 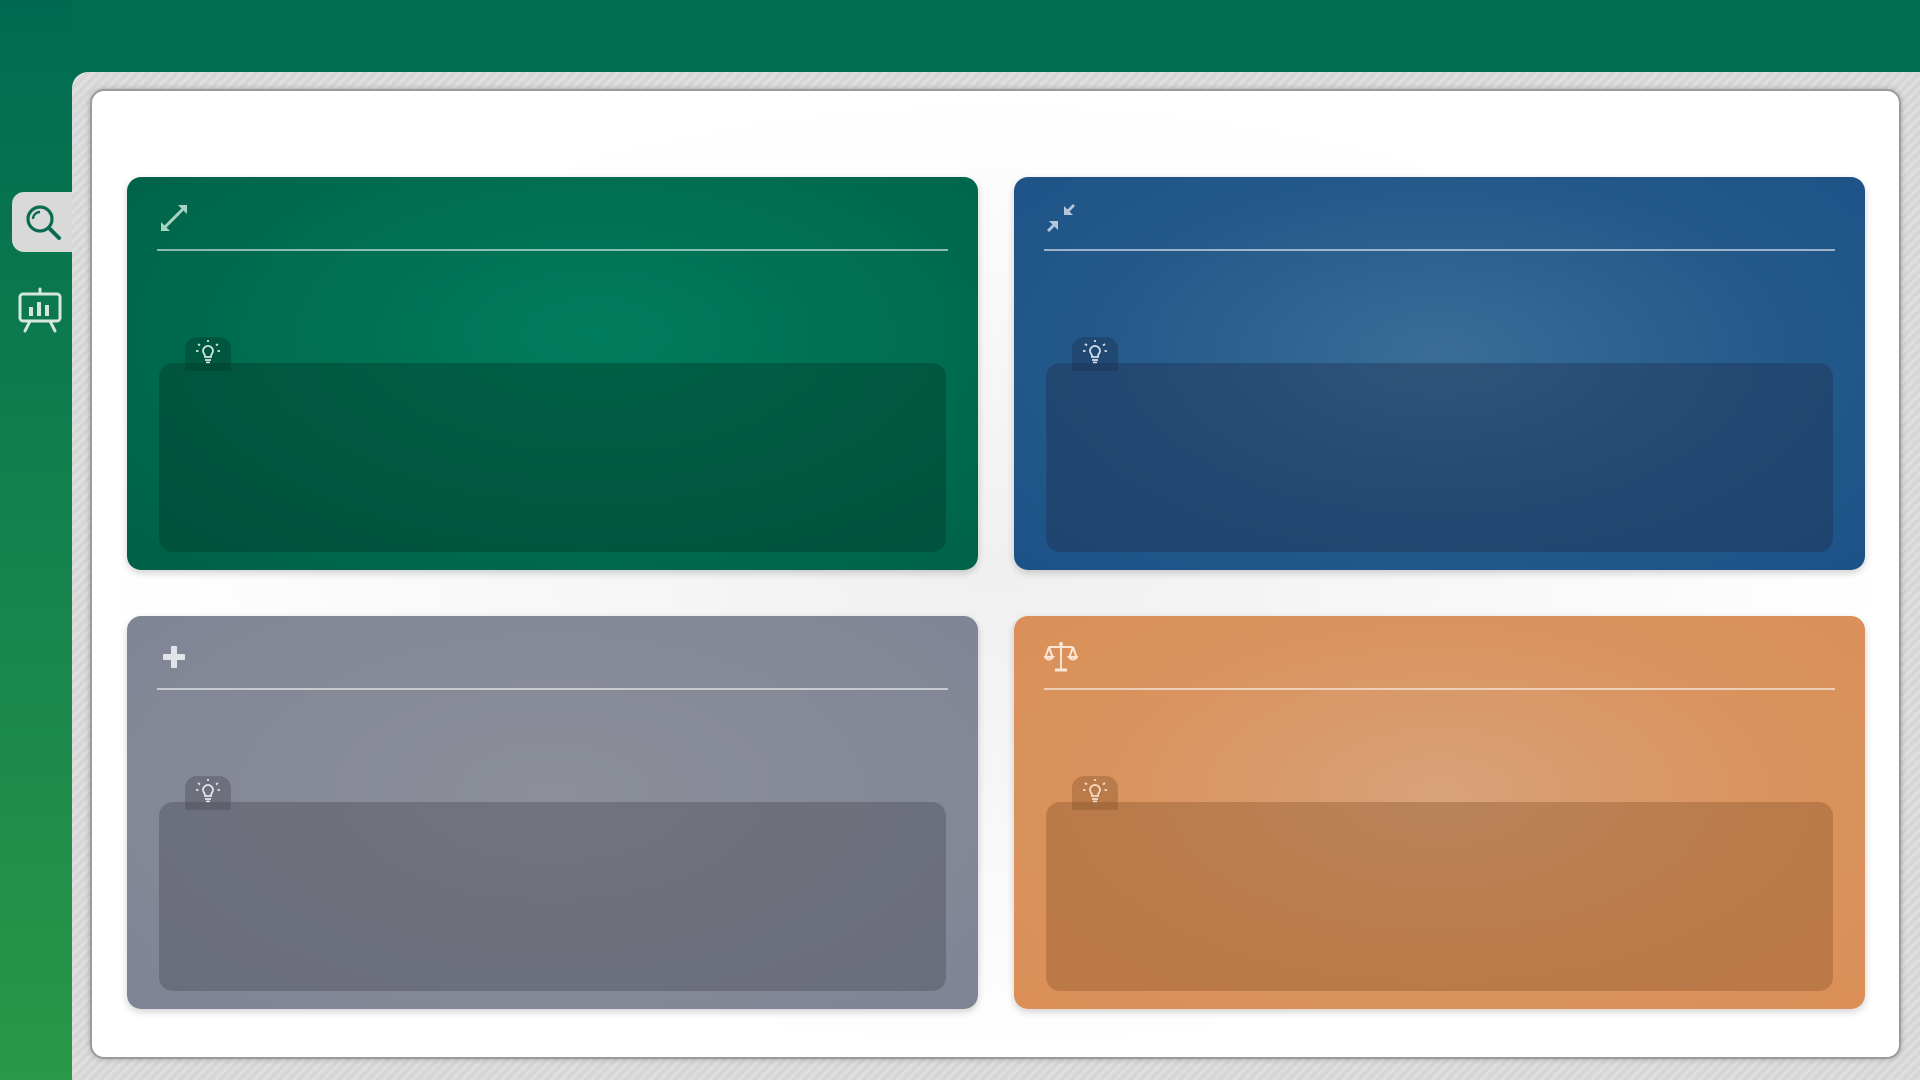 I want to click on compress-arrows-icon, so click(x=1061, y=218).